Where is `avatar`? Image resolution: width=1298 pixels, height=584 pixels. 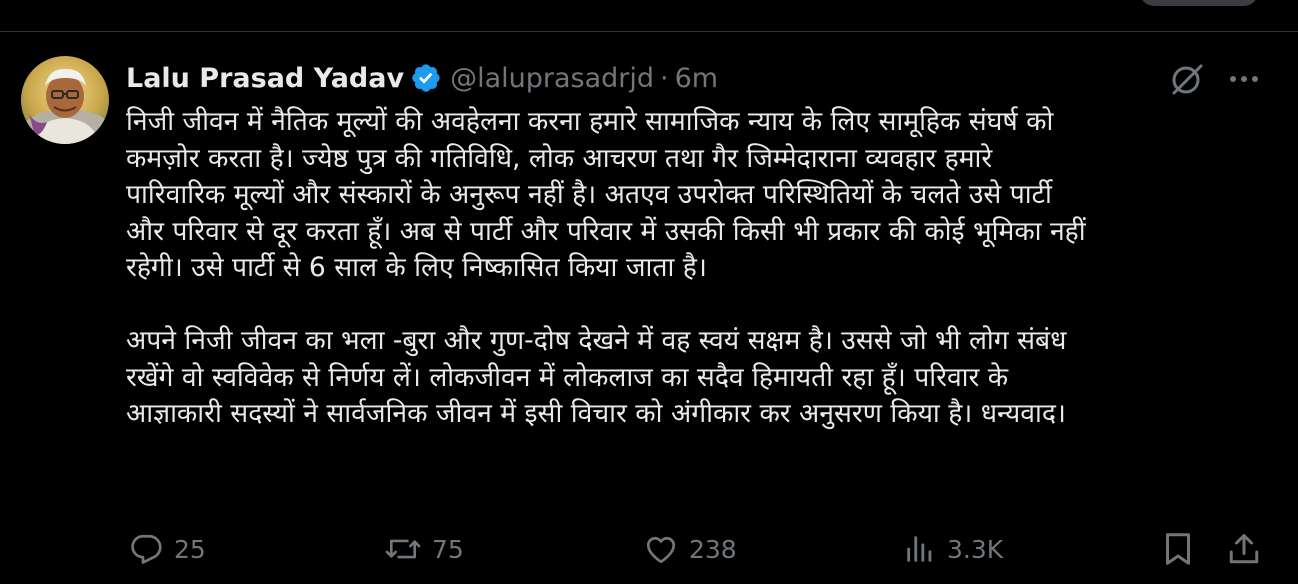
avatar is located at coordinates (65, 100).